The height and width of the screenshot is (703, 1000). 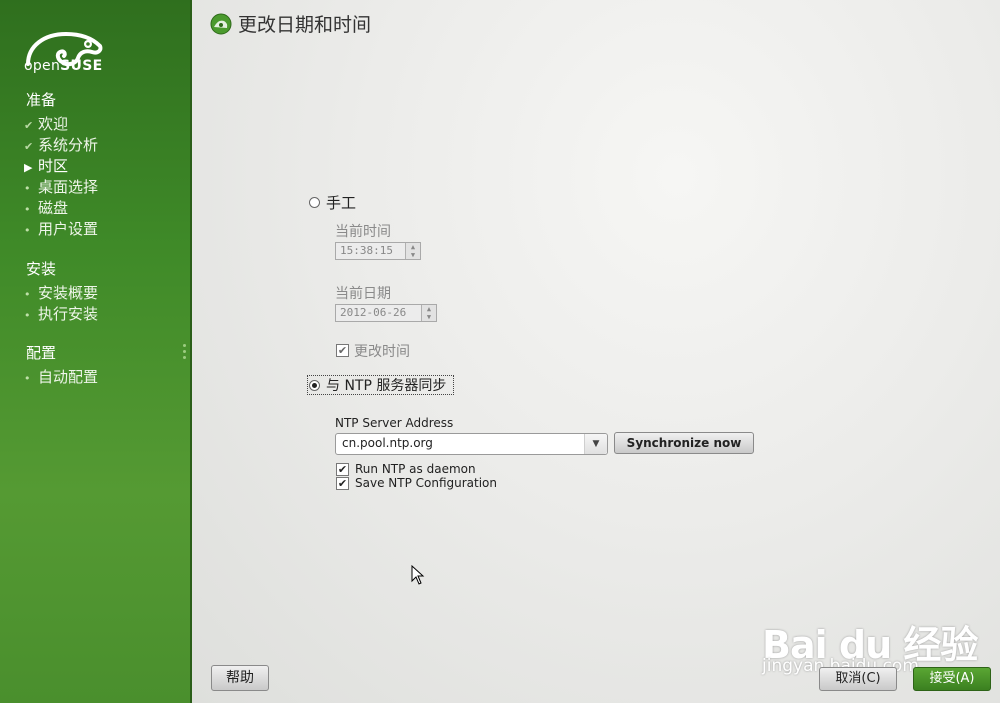 What do you see at coordinates (221, 24) in the screenshot?
I see `clock-globe-icon` at bounding box center [221, 24].